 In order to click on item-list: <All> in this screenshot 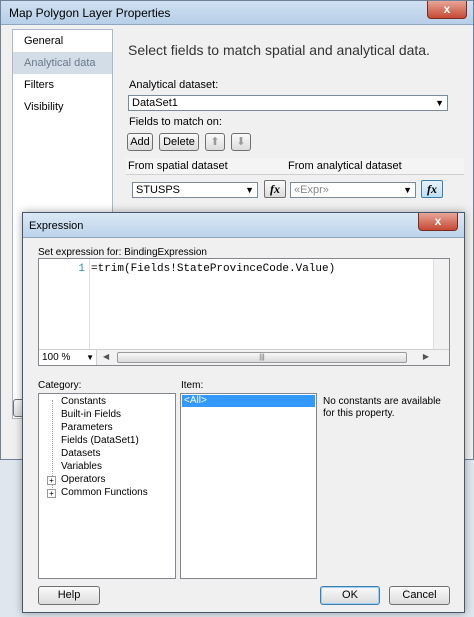, I will do `click(248, 486)`.